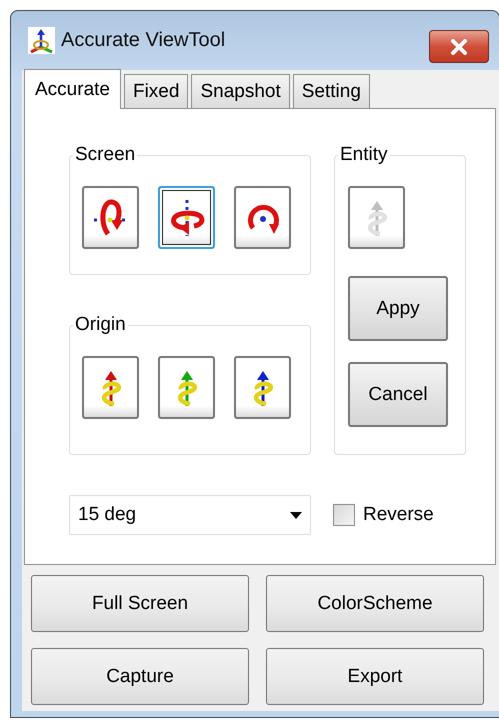  What do you see at coordinates (398, 394) in the screenshot?
I see `entity-button: Cancel` at bounding box center [398, 394].